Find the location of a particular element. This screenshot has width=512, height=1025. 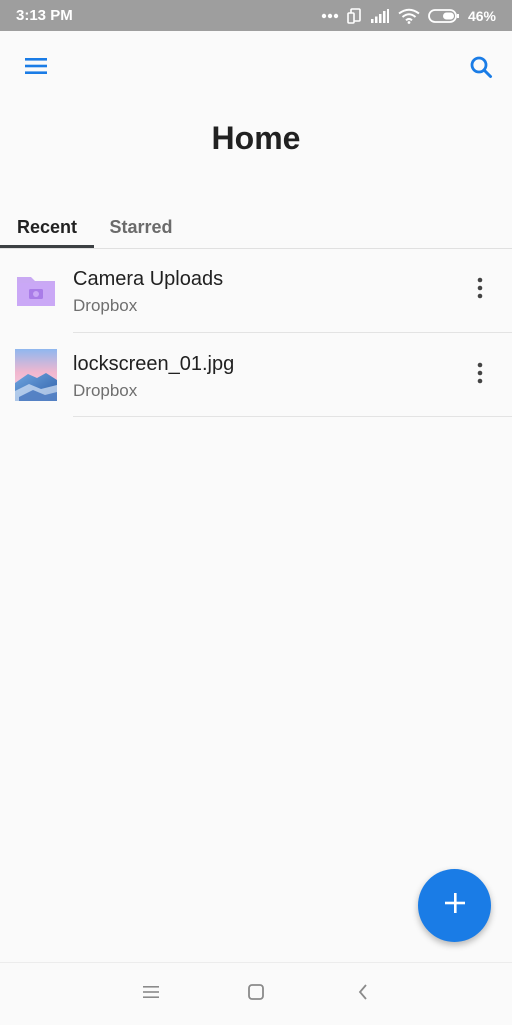

file-name: Camera Uploads is located at coordinates (148, 279).